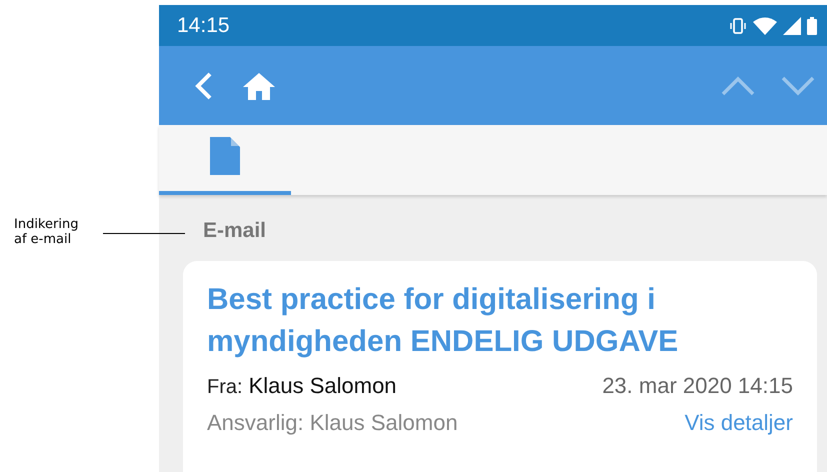 The image size is (827, 472). Describe the element at coordinates (259, 85) in the screenshot. I see `home-icon` at that location.